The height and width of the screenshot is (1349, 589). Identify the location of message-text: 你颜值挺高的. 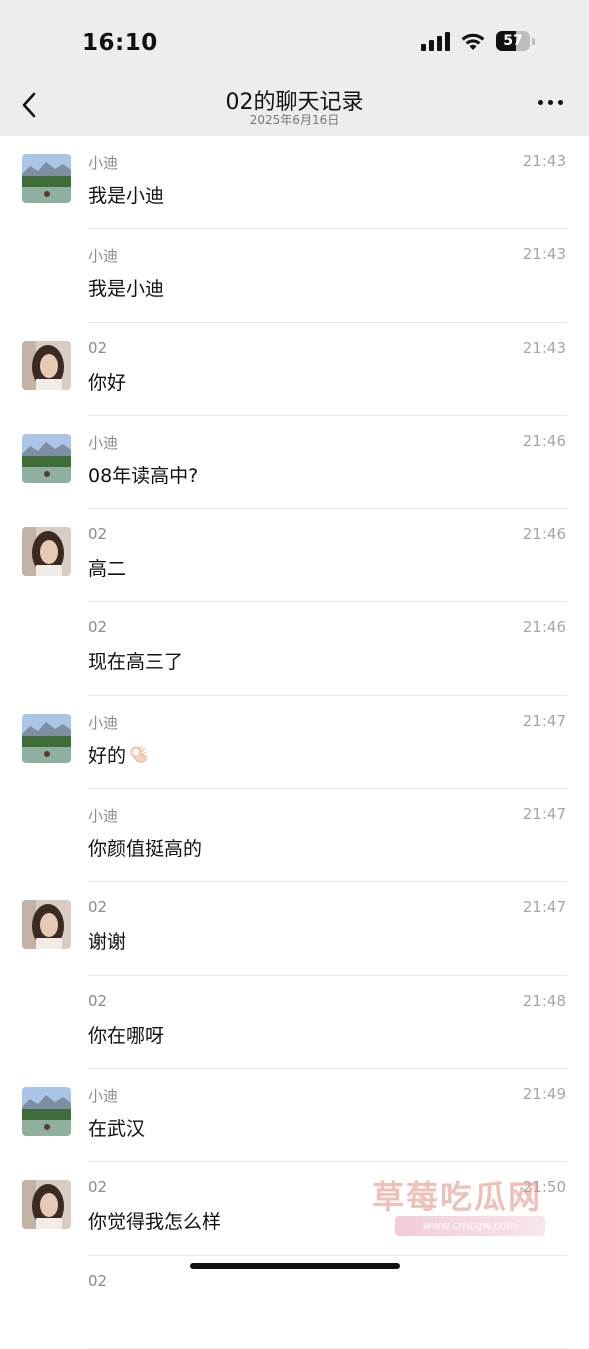
(145, 849).